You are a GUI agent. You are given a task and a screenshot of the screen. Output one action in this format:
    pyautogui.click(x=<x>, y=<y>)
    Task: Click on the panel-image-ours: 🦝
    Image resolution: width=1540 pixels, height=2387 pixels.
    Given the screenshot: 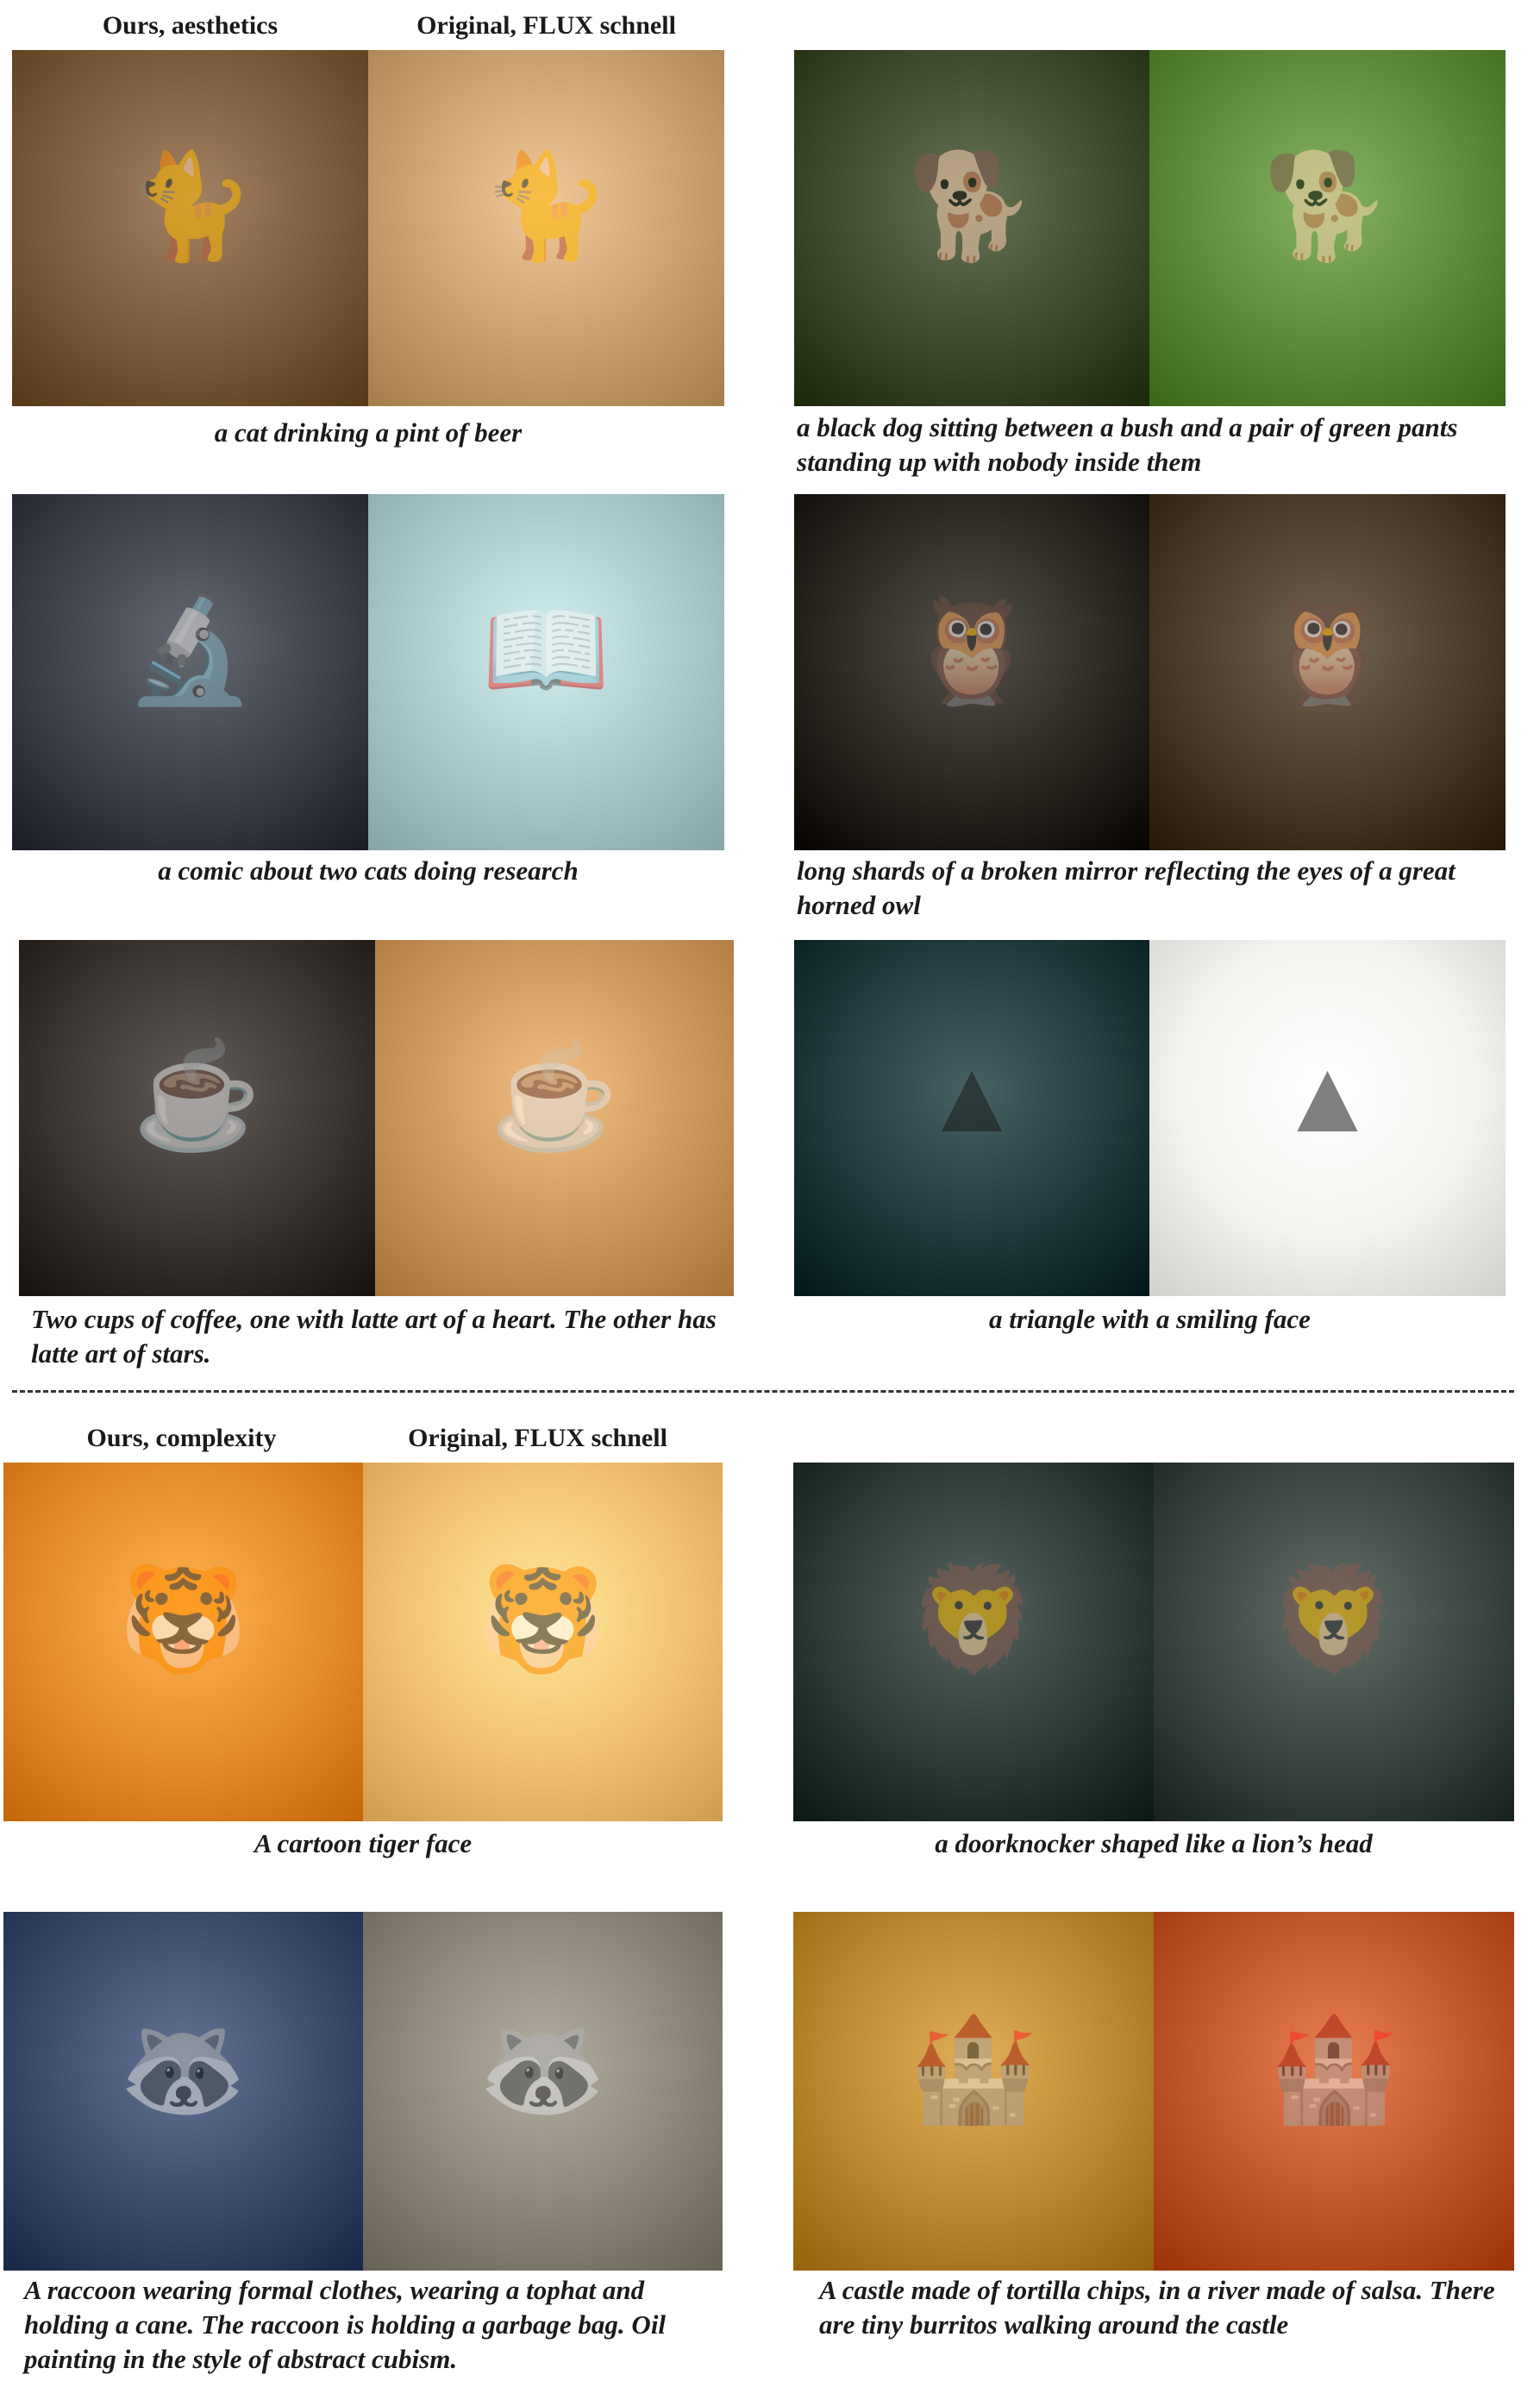 What is the action you would take?
    pyautogui.click(x=183, y=2091)
    